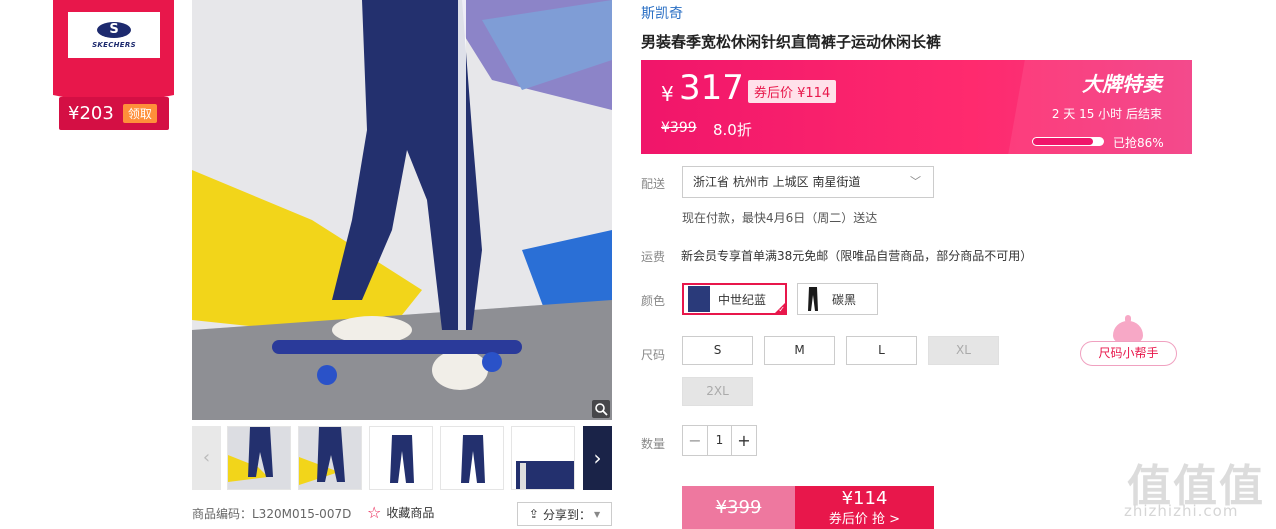 The width and height of the screenshot is (1276, 529). I want to click on decrement-button: −, so click(695, 440).